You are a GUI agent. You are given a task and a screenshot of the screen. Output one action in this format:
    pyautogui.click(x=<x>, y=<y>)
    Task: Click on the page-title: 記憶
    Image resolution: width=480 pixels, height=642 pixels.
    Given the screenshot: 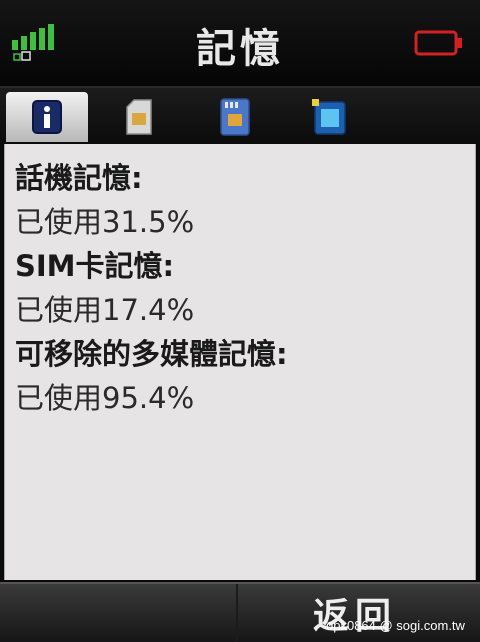 What is the action you would take?
    pyautogui.click(x=240, y=48)
    